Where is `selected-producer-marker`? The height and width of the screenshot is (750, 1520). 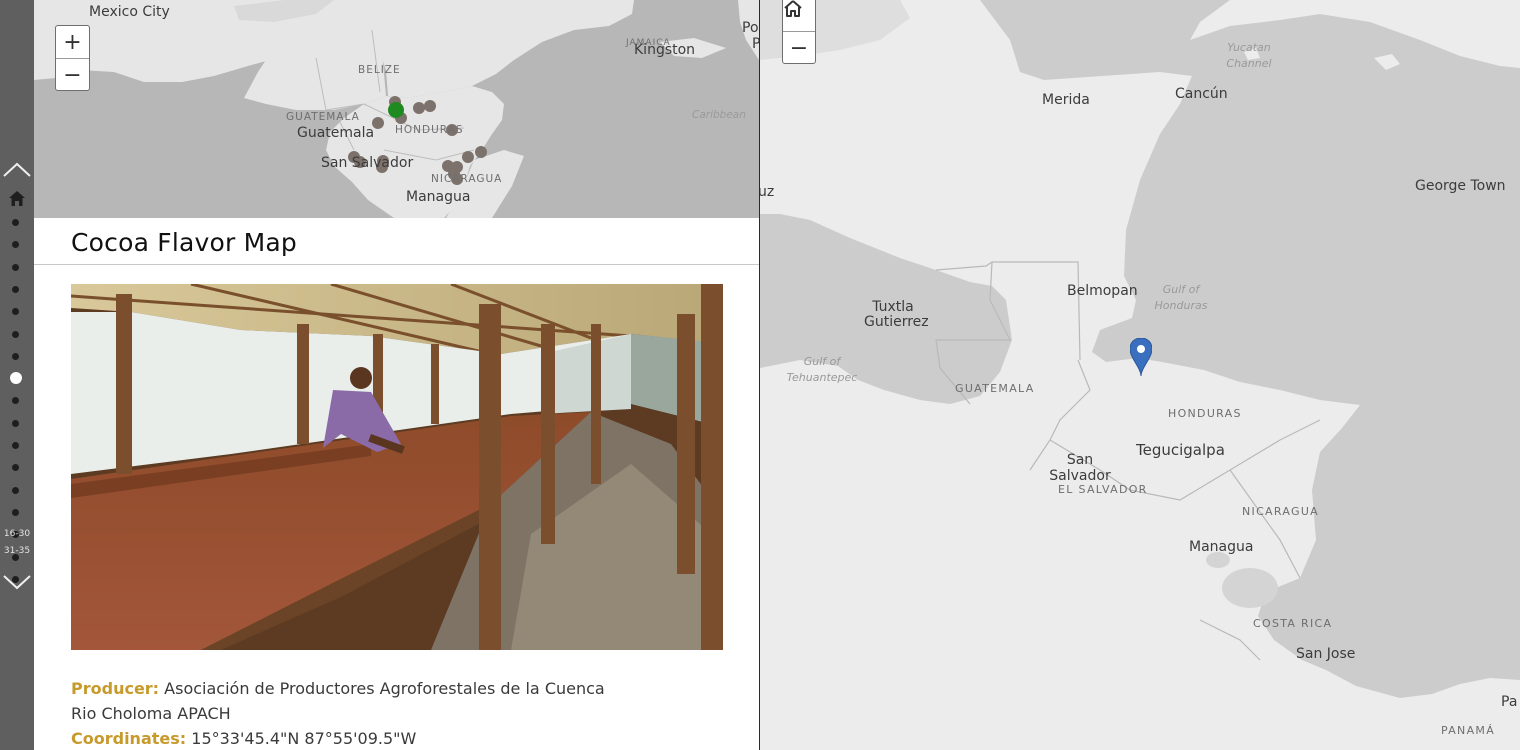 selected-producer-marker is located at coordinates (396, 110).